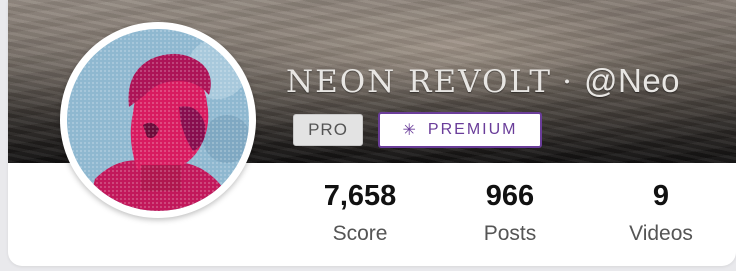 The image size is (736, 271). What do you see at coordinates (360, 196) in the screenshot?
I see `stat-value: 7,658` at bounding box center [360, 196].